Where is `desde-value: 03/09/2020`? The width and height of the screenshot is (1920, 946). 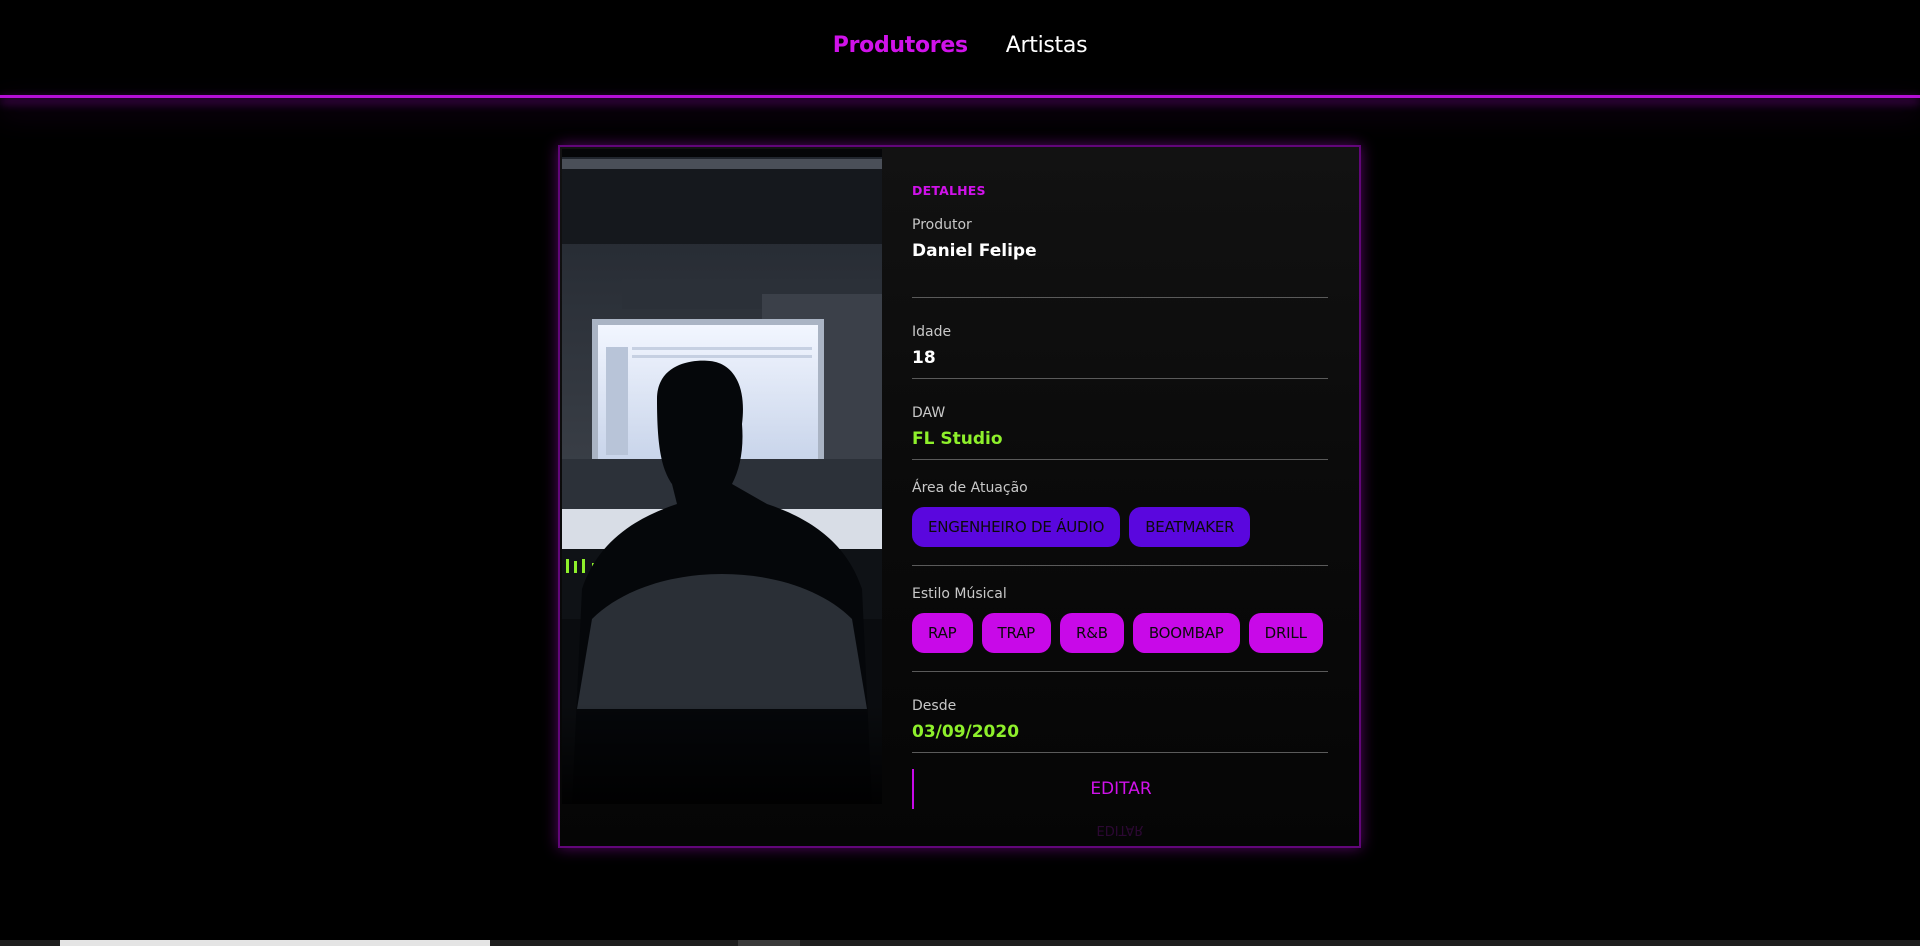 desde-value: 03/09/2020 is located at coordinates (966, 732).